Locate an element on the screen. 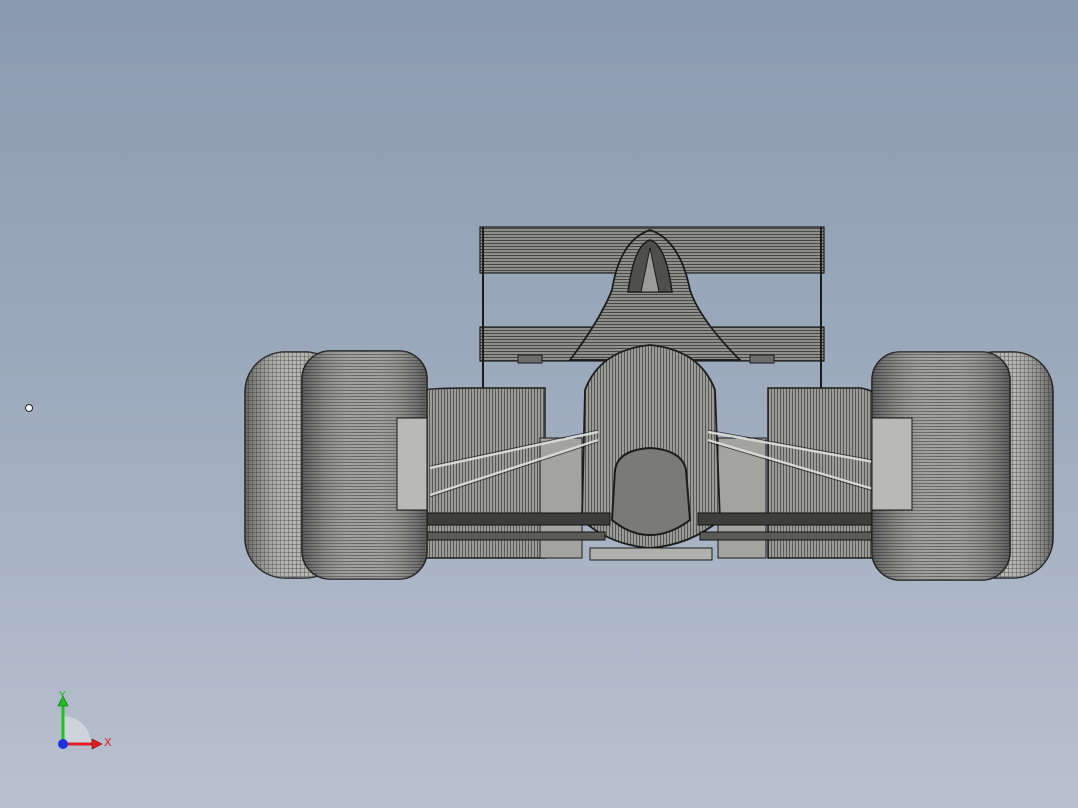 The width and height of the screenshot is (1078, 808). front-left-tire is located at coordinates (364, 465).